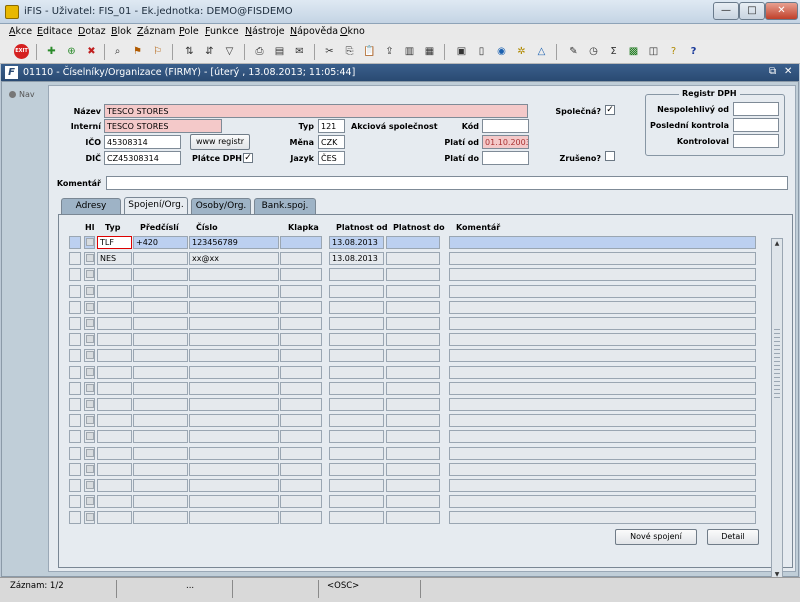 This screenshot has width=800, height=602. I want to click on context-help-icon: ?, so click(693, 51).